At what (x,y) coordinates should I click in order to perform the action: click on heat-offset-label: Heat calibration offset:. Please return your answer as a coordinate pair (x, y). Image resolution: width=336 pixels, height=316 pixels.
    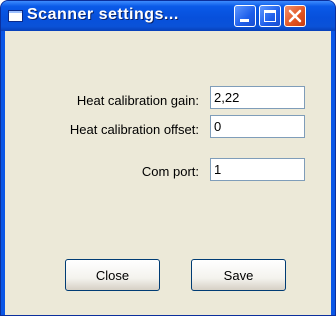
    Looking at the image, I should click on (134, 129).